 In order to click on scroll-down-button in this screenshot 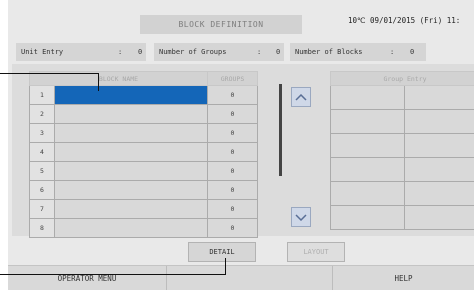, I will do `click(301, 217)`.